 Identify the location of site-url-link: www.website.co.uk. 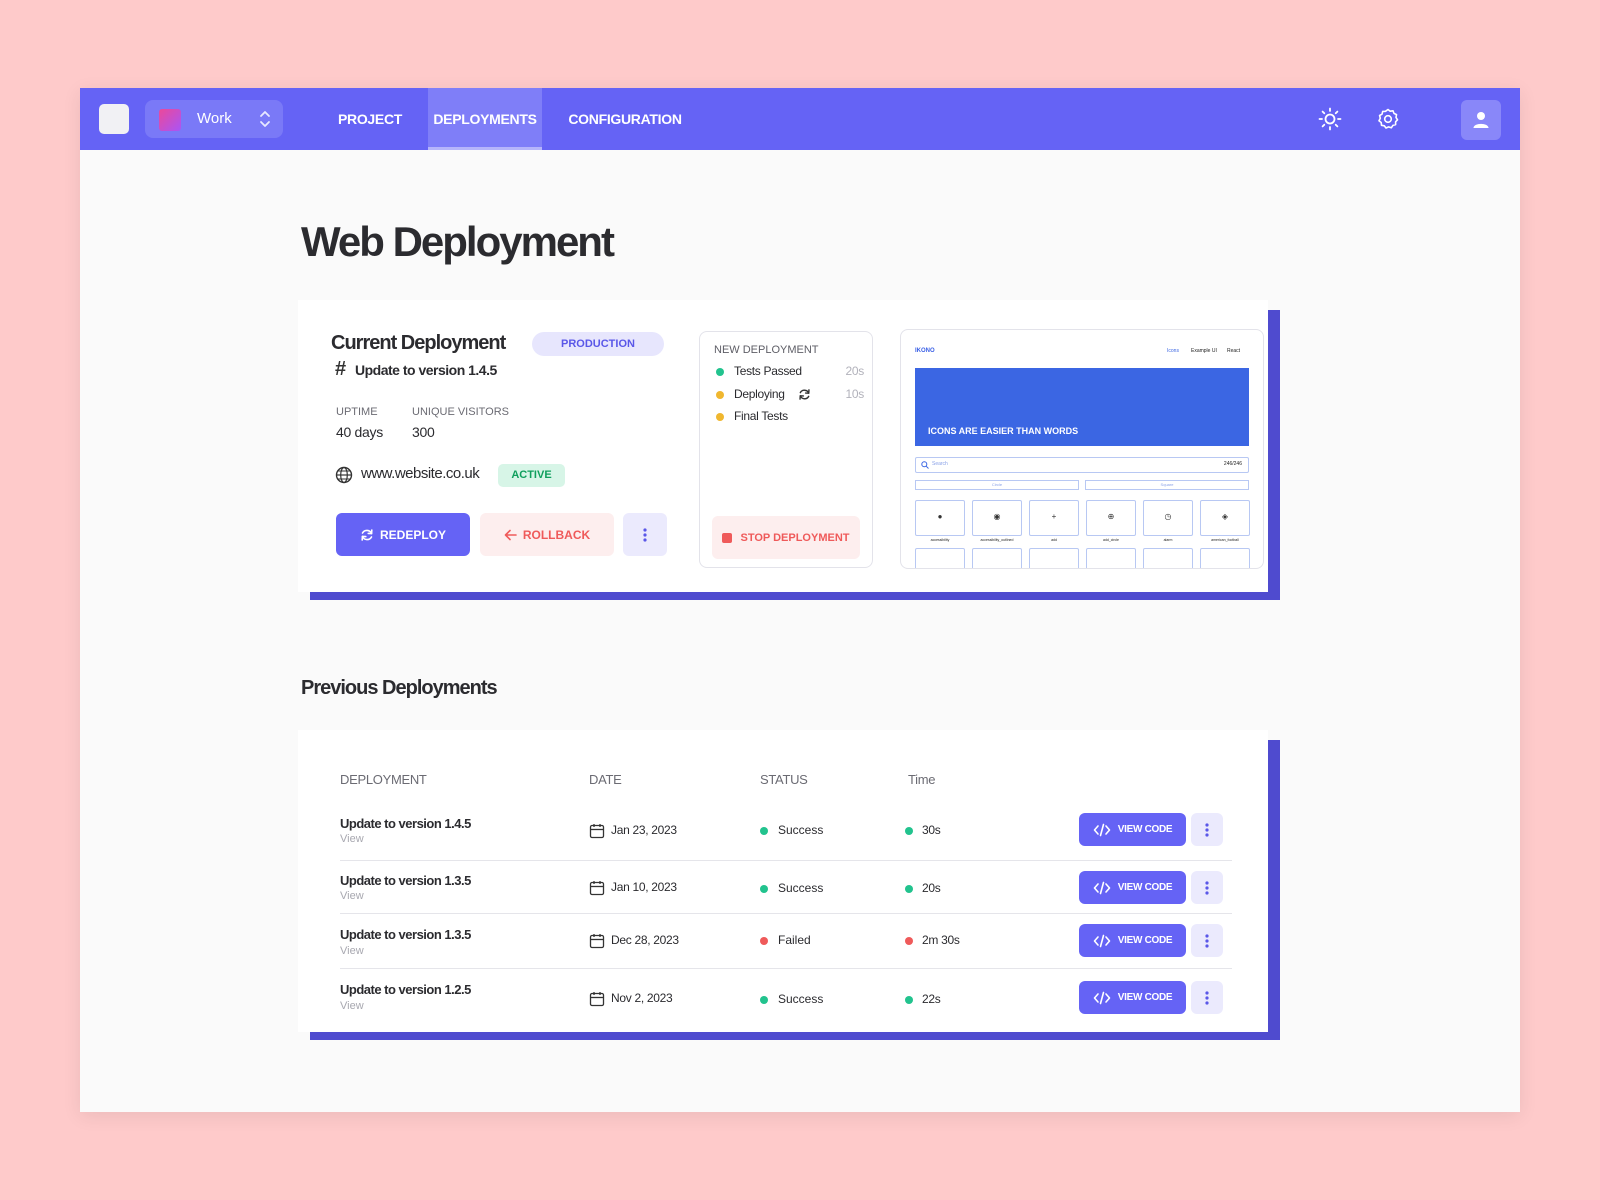
(420, 473).